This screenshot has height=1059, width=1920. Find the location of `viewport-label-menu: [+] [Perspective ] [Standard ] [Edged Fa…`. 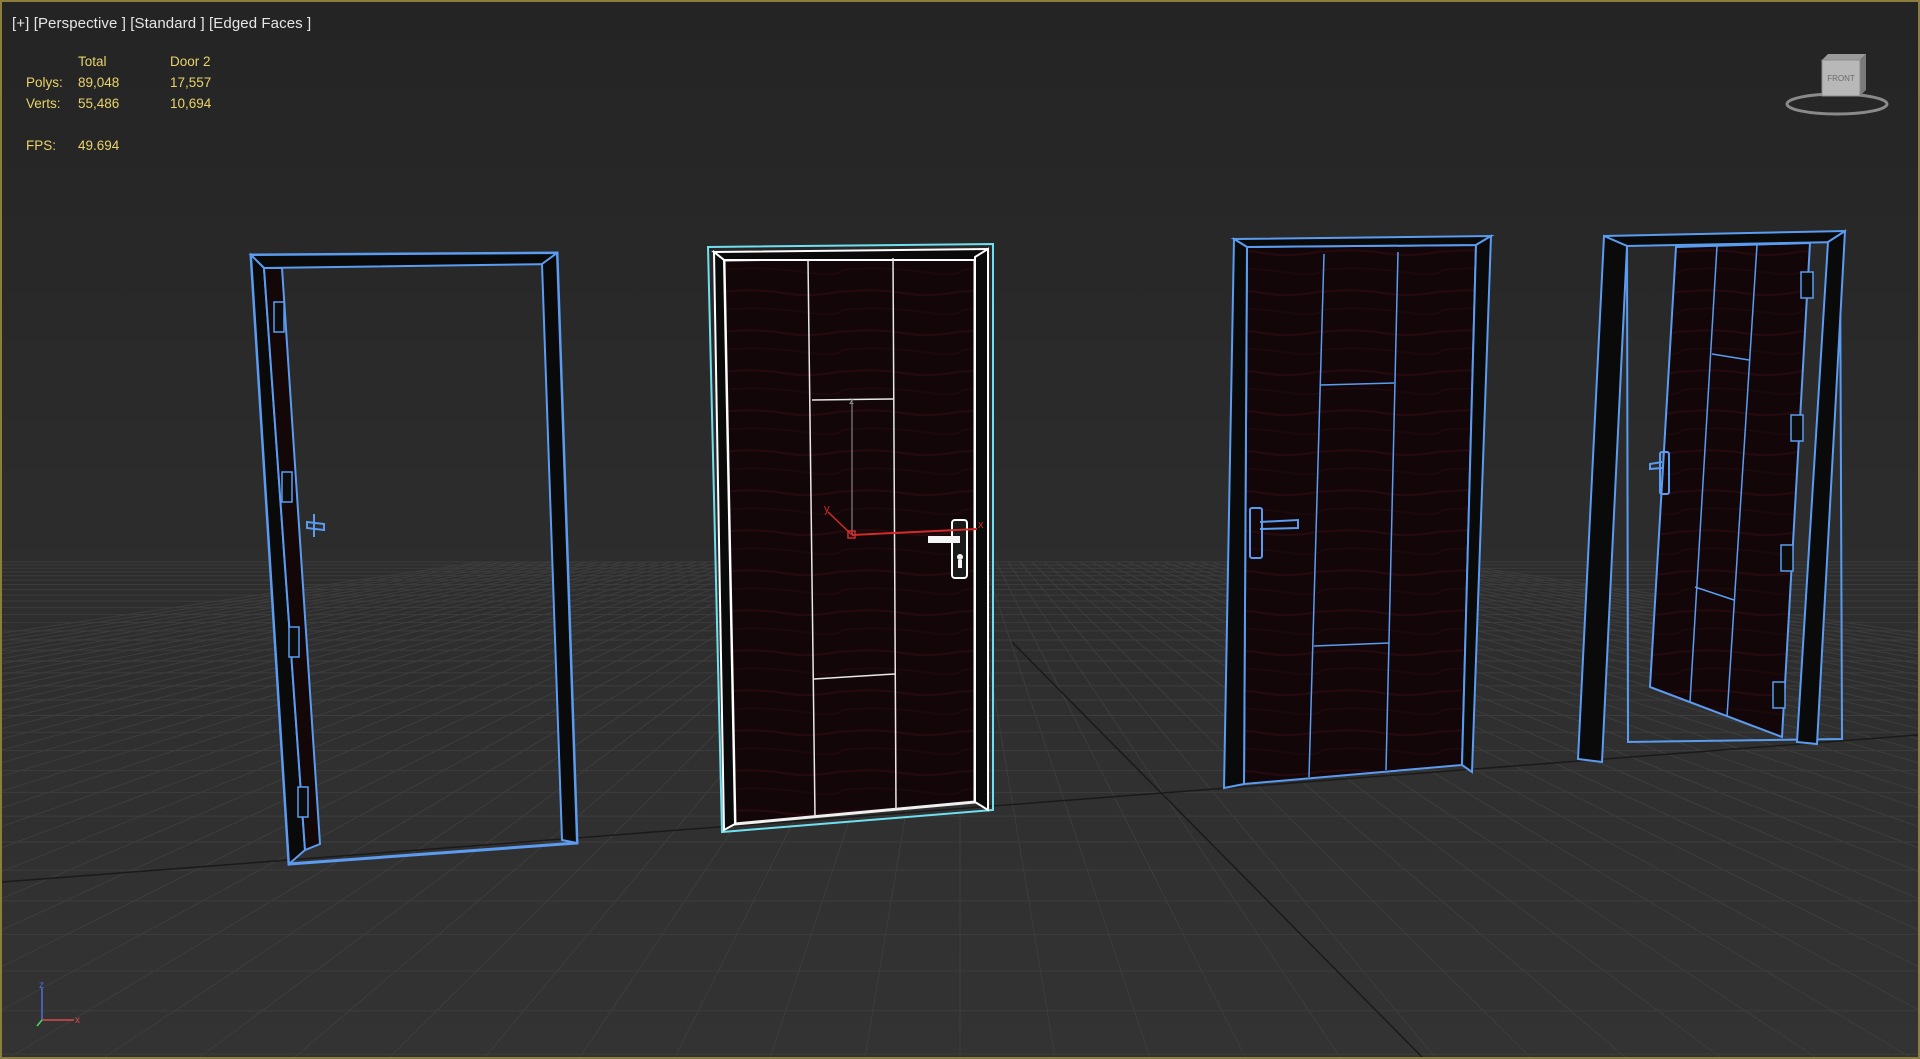

viewport-label-menu: [+] [Perspective ] [Standard ] [Edged Fa… is located at coordinates (161, 23).